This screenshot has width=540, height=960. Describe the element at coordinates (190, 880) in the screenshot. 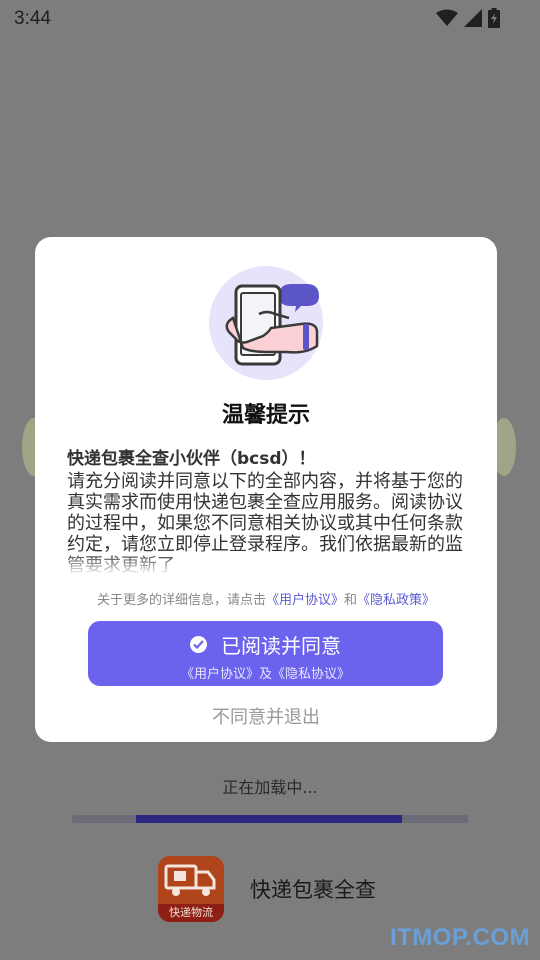

I see `delivery-truck-icon` at that location.